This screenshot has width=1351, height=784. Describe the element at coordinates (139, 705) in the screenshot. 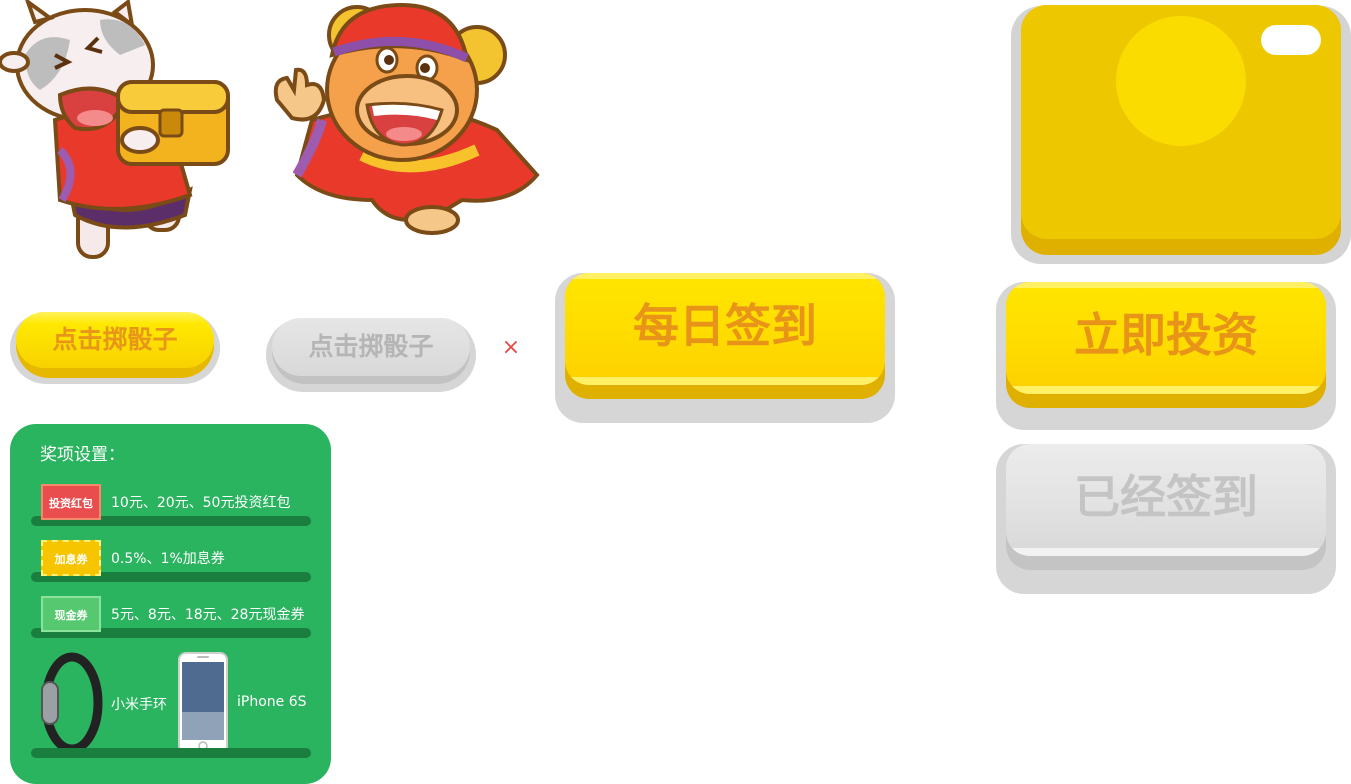

I see `gift-label-mi-band: 小米手环` at that location.